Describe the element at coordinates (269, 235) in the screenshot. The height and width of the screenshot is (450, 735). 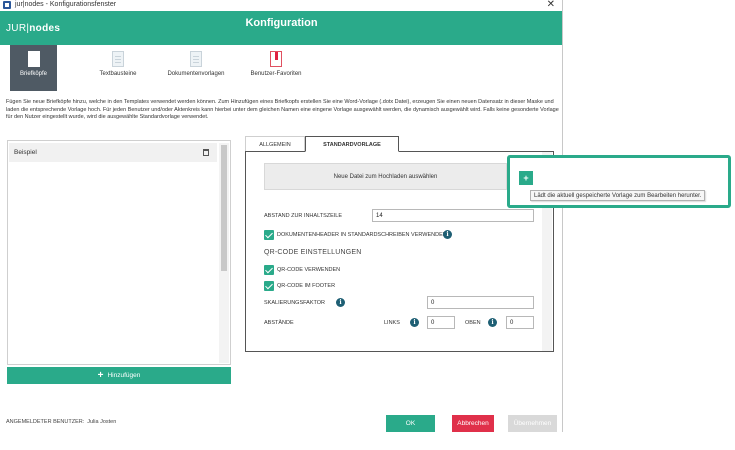
I see `doc-header-checkbox` at that location.